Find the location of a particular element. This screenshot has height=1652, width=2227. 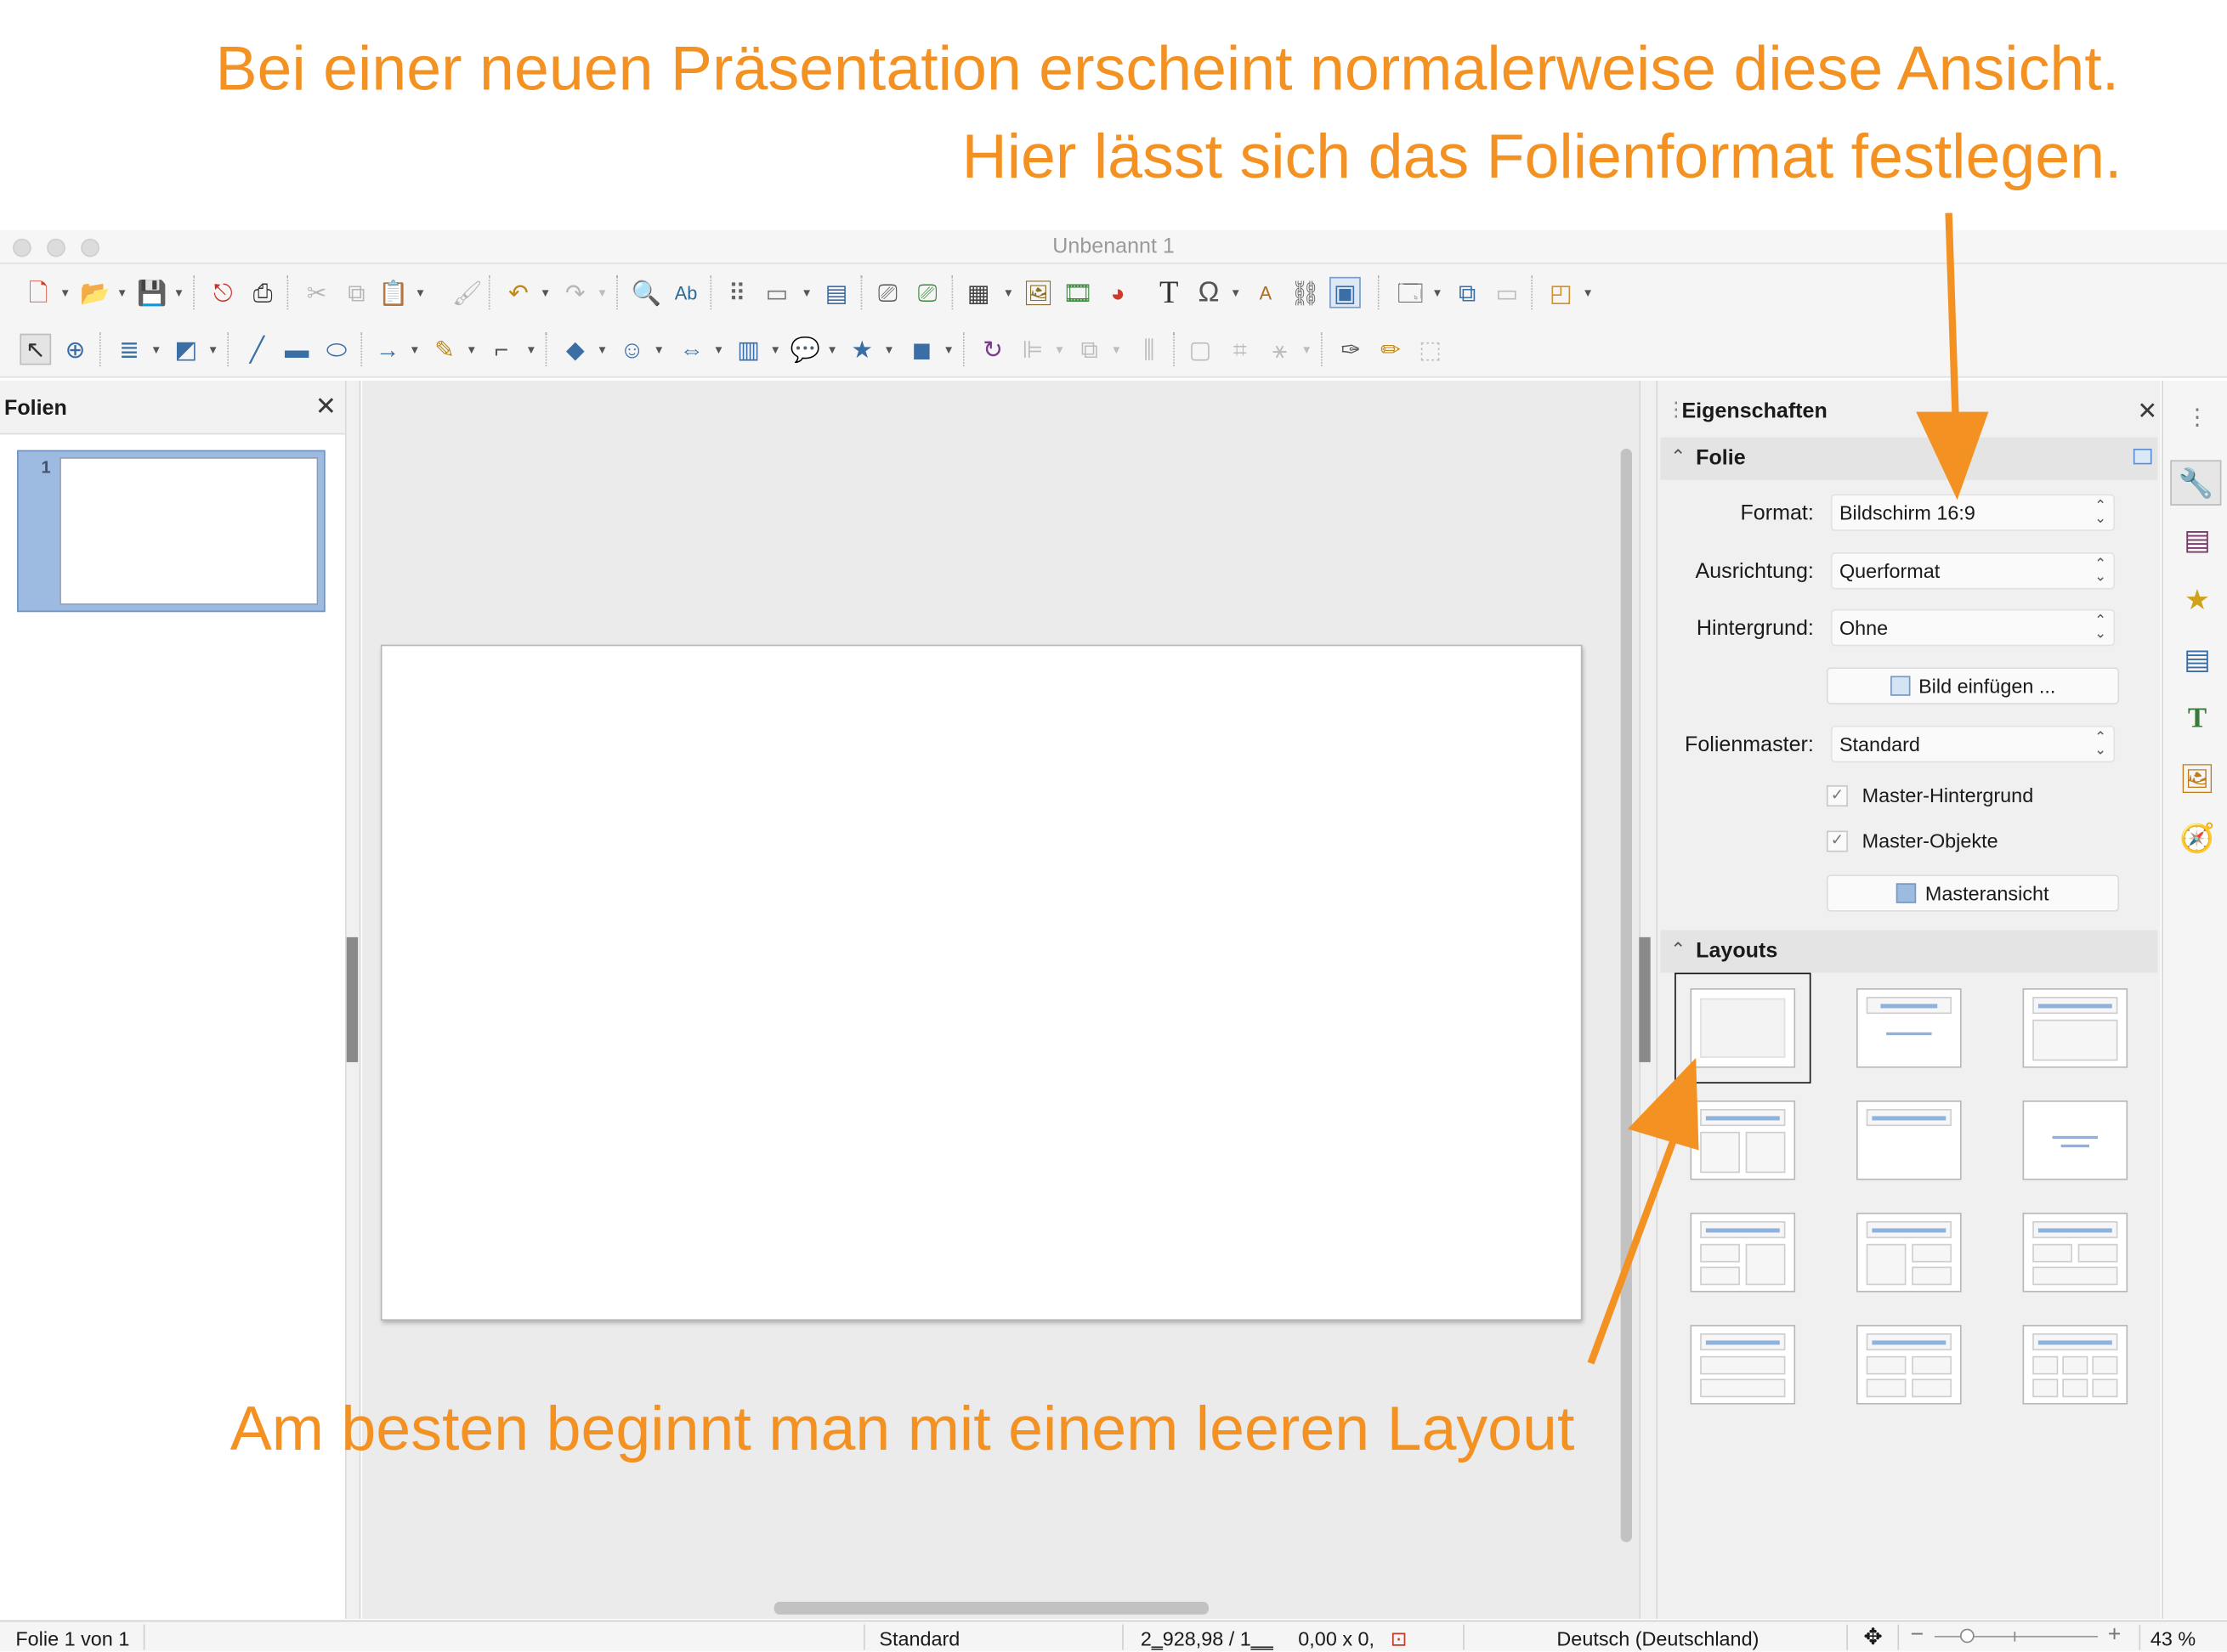

right-collapse-handle is located at coordinates (1645, 999).